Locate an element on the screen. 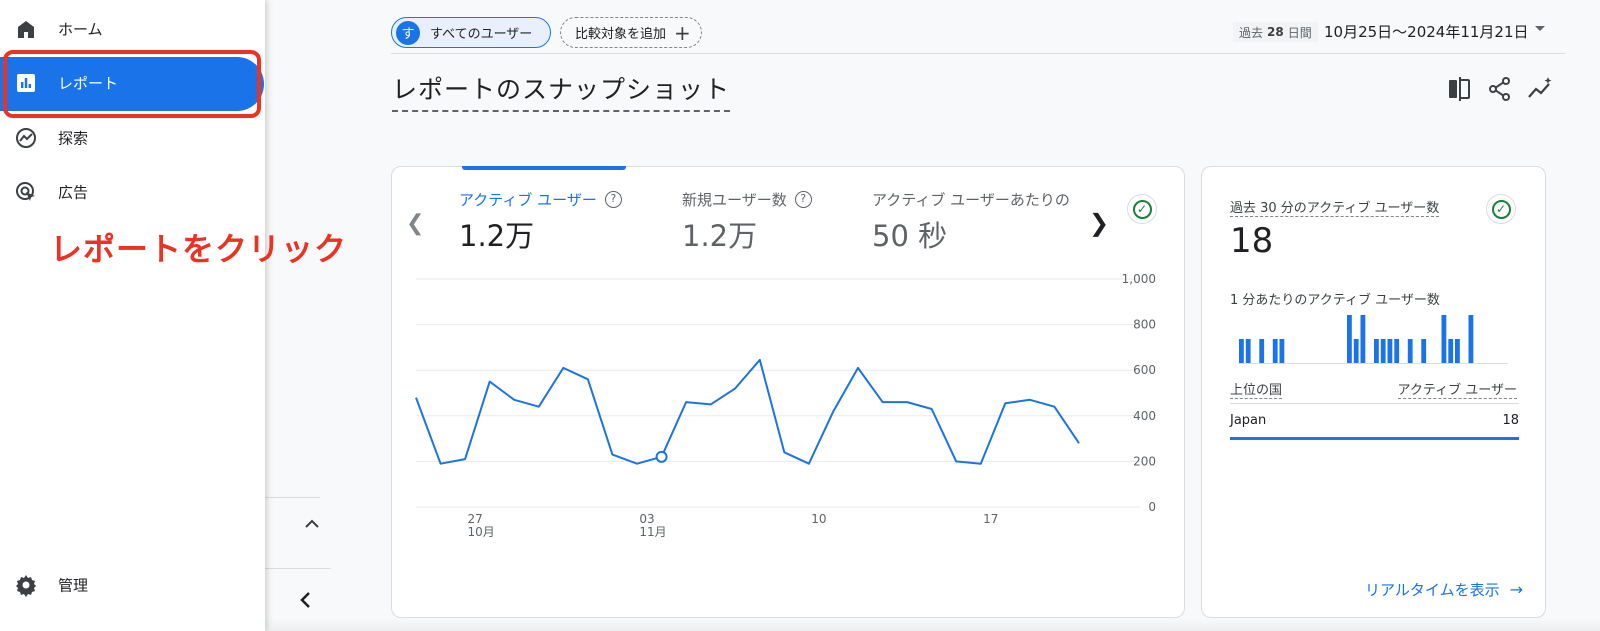  date-suffix: 日間 is located at coordinates (1299, 32).